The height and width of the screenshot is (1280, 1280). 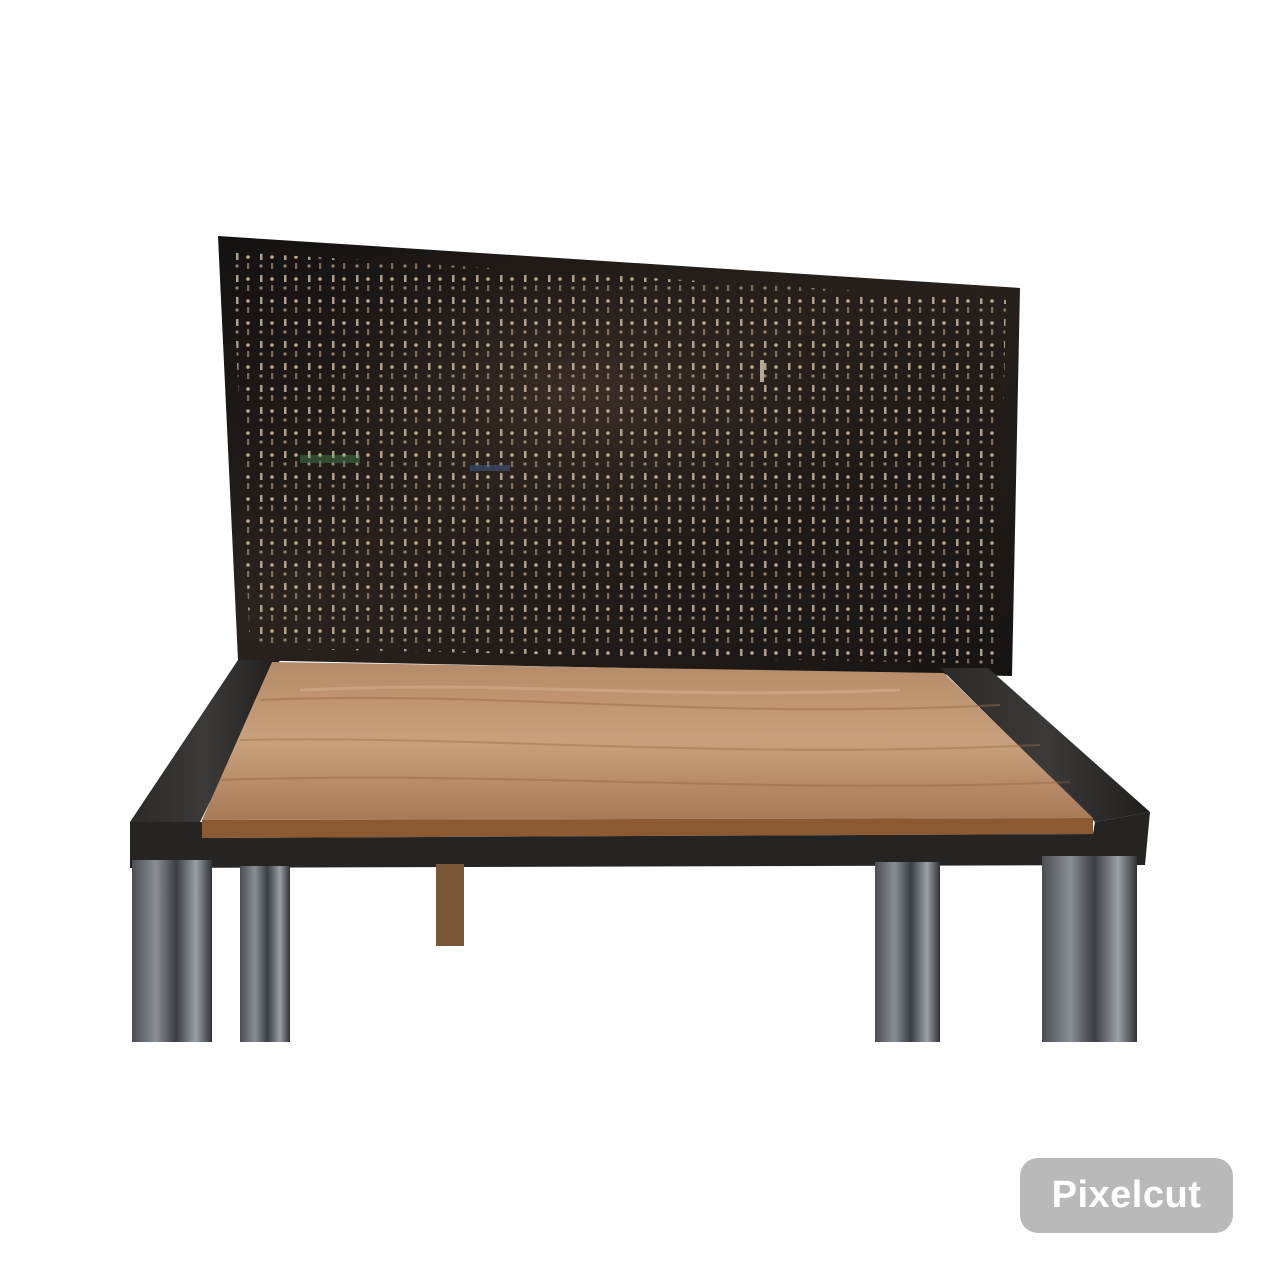 I want to click on leg-front-right, so click(x=1089, y=949).